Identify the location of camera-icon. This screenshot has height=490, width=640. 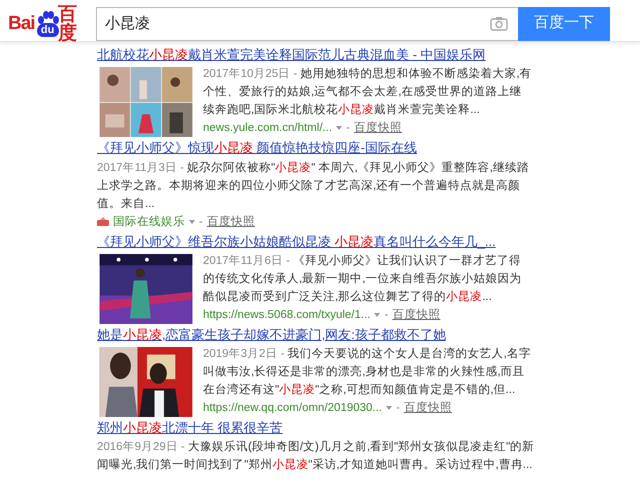
(499, 23).